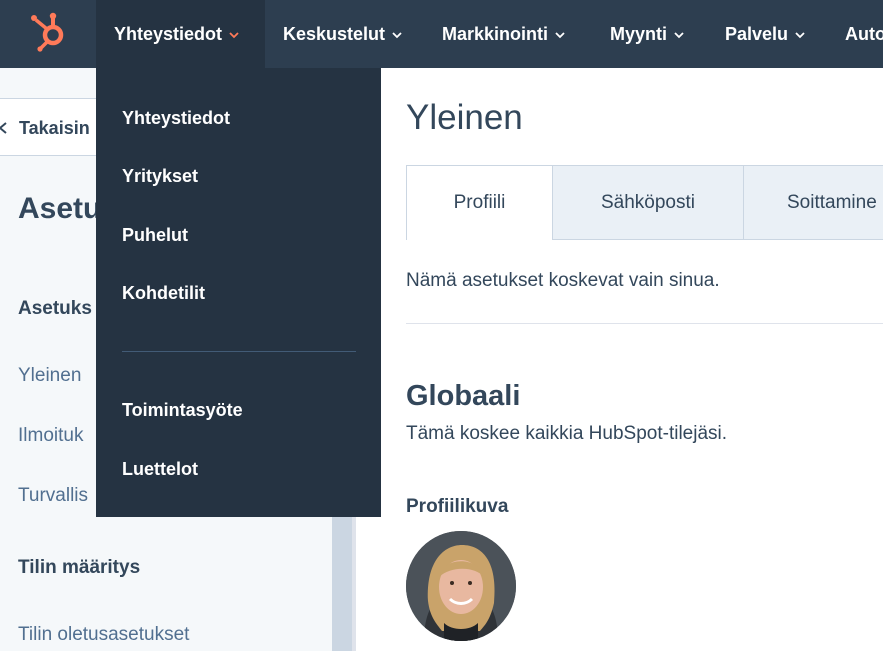  I want to click on nav-item-marketing: Markkinointi, so click(504, 34).